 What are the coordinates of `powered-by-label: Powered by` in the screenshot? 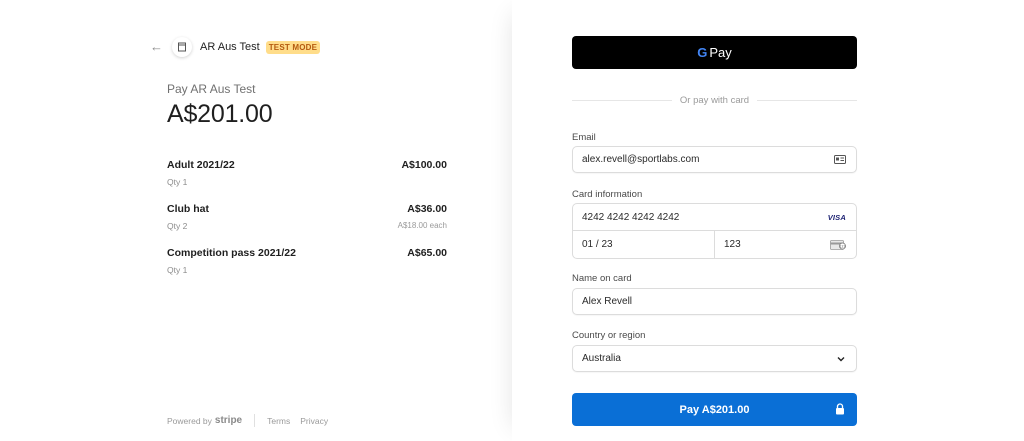 It's located at (189, 420).